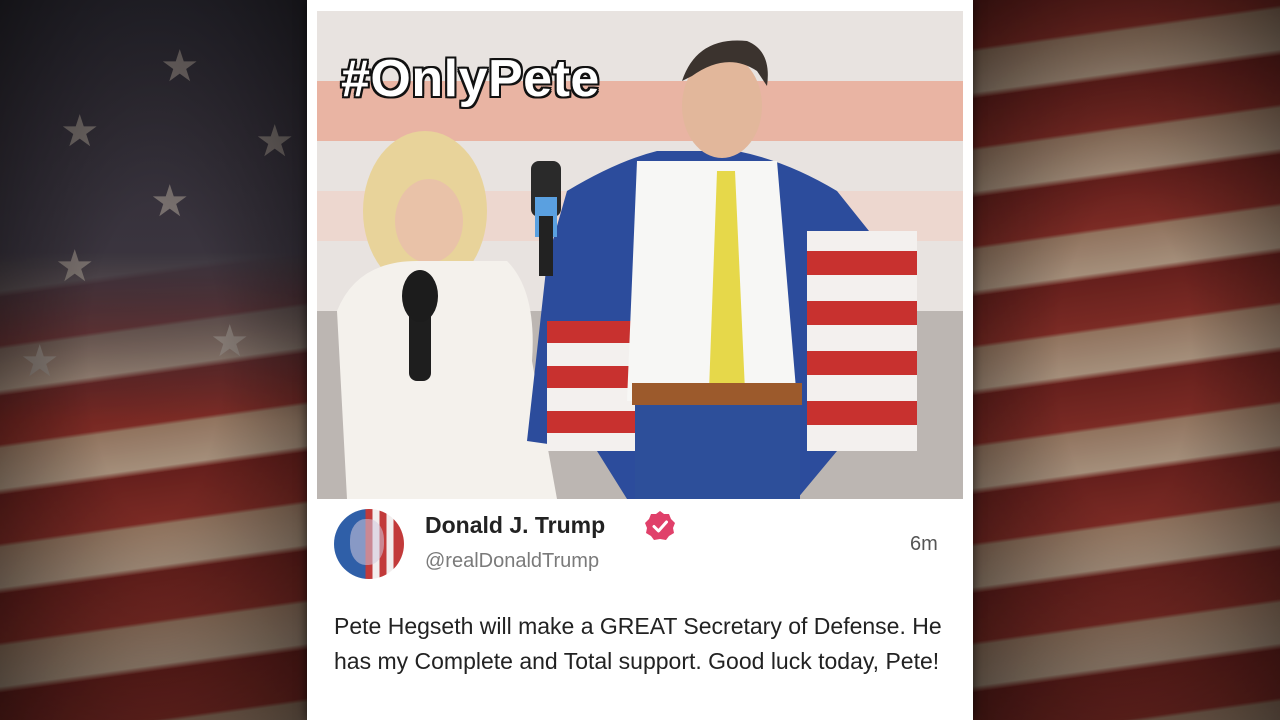 Image resolution: width=1280 pixels, height=720 pixels. Describe the element at coordinates (515, 525) in the screenshot. I see `author-name: Donald J. Trump` at that location.